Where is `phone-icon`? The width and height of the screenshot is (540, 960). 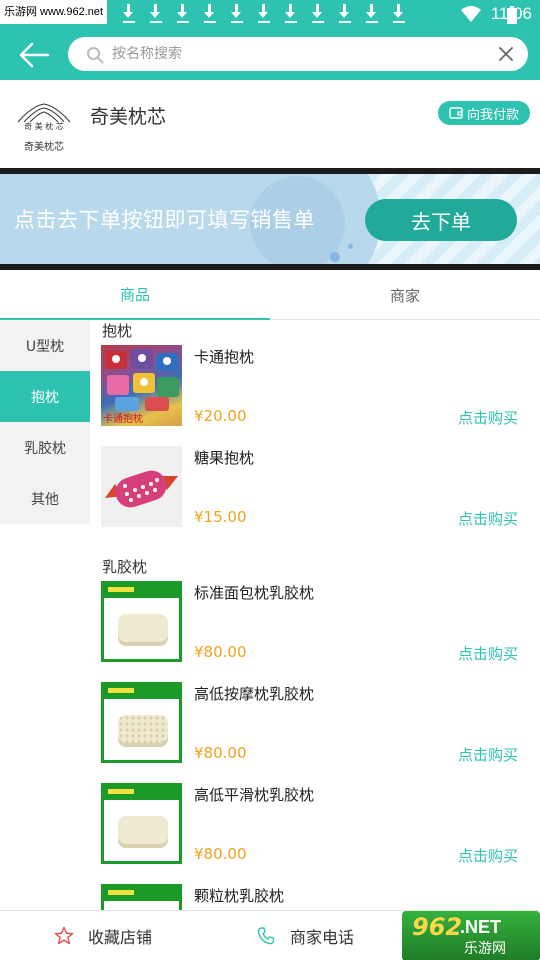 phone-icon is located at coordinates (266, 936).